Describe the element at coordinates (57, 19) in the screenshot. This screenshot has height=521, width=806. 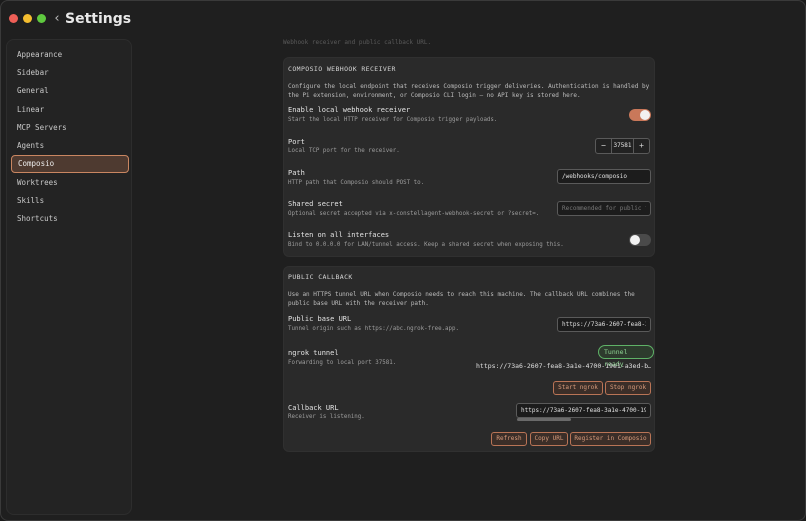
I see `chevron-left-icon: ‹` at that location.